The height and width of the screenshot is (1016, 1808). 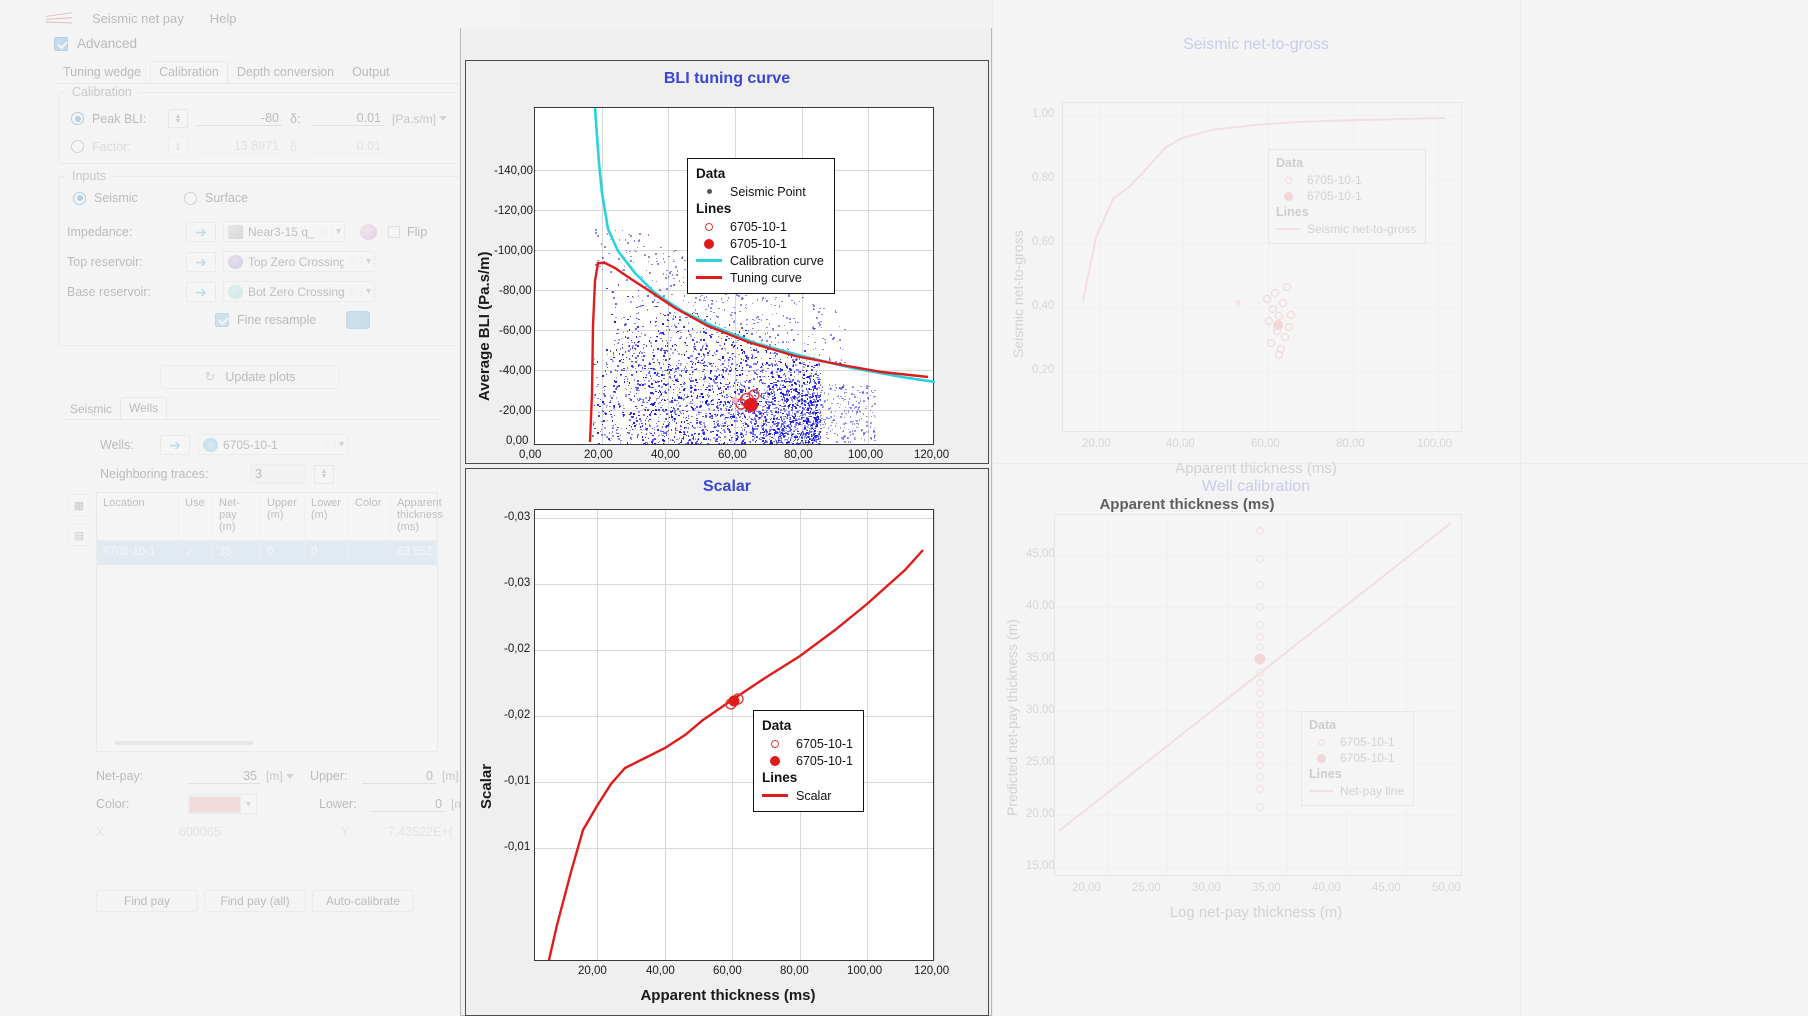 What do you see at coordinates (237, 553) in the screenshot?
I see `cell-netpay: 35` at bounding box center [237, 553].